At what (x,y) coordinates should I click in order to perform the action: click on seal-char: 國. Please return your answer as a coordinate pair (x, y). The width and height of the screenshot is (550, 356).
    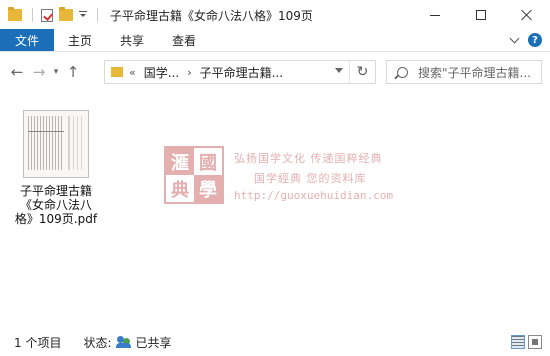
    Looking at the image, I should click on (208, 161).